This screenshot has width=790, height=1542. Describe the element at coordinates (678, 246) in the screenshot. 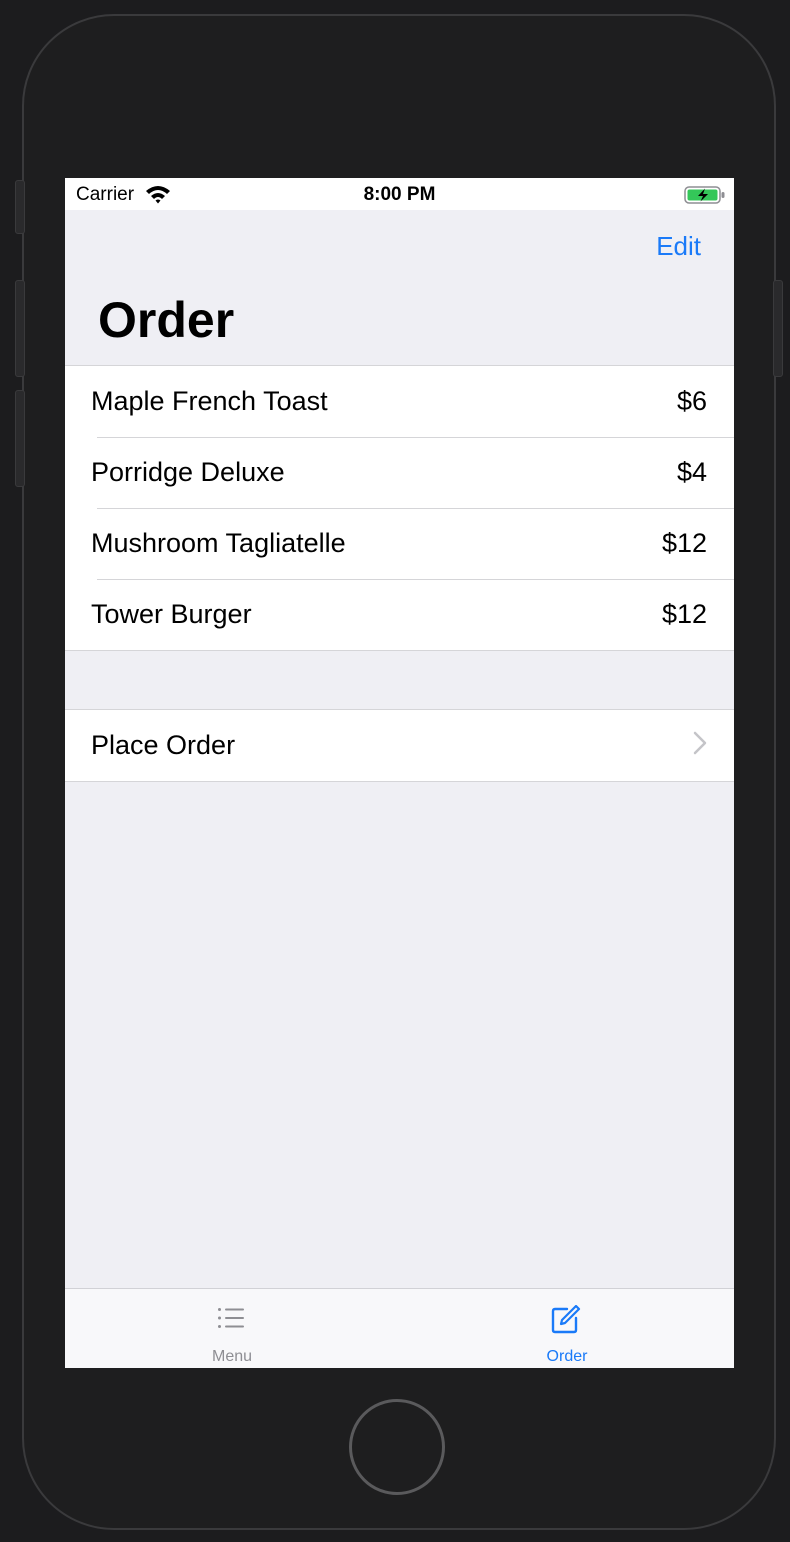

I see `edit-button: Edit` at that location.